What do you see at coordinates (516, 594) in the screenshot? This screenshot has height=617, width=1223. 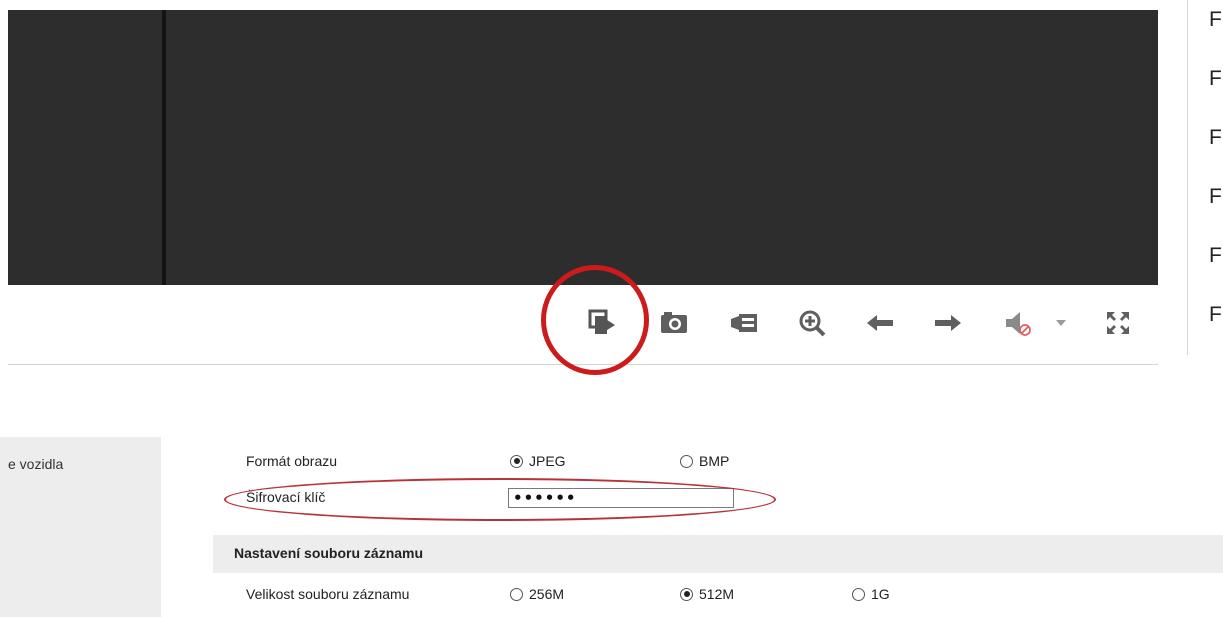 I see `radio-256m-indicator` at bounding box center [516, 594].